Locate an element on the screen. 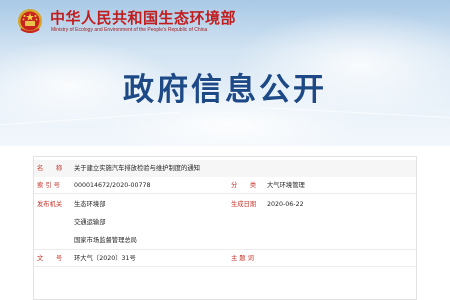 This screenshot has height=300, width=450. index-value: 000014672/2020-00778 is located at coordinates (112, 185).